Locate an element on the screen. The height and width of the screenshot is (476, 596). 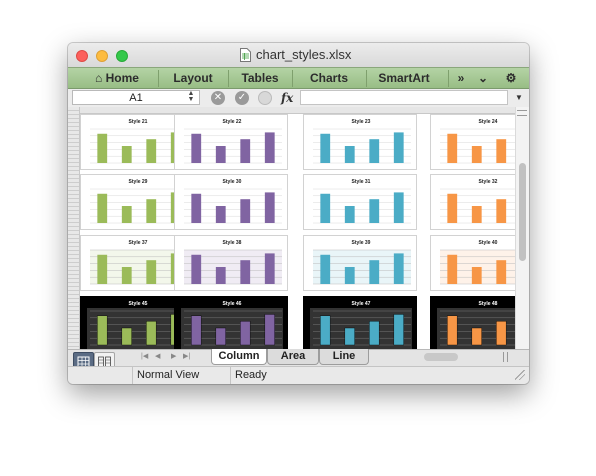
vertical-scrollbar is located at coordinates (522, 228).